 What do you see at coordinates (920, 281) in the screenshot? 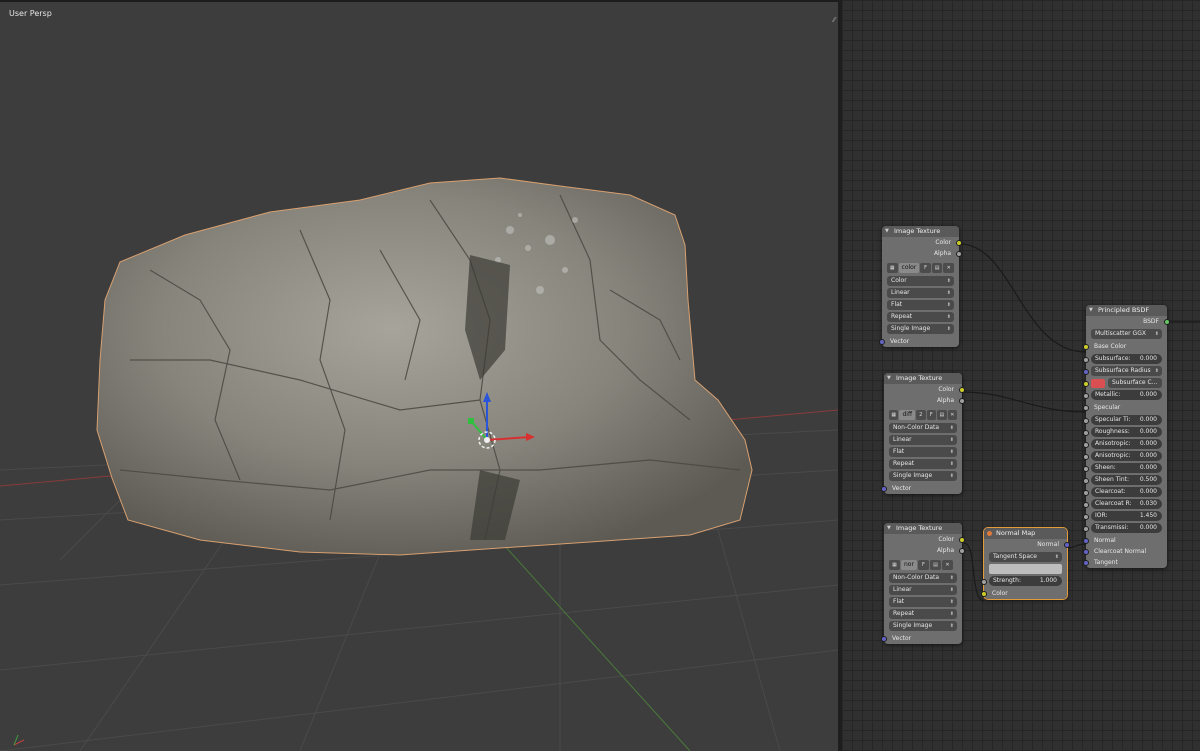
I see `colorspace-dropdown: Color ⬍` at bounding box center [920, 281].